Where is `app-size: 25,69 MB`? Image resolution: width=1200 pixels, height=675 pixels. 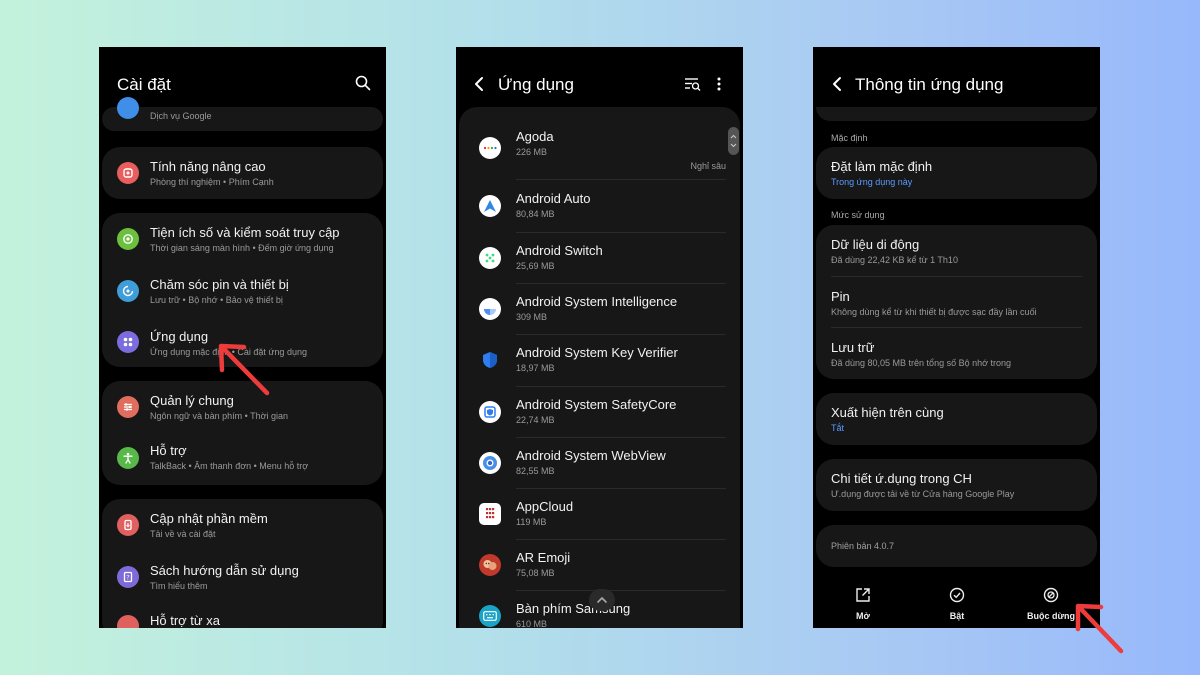 app-size: 25,69 MB is located at coordinates (535, 266).